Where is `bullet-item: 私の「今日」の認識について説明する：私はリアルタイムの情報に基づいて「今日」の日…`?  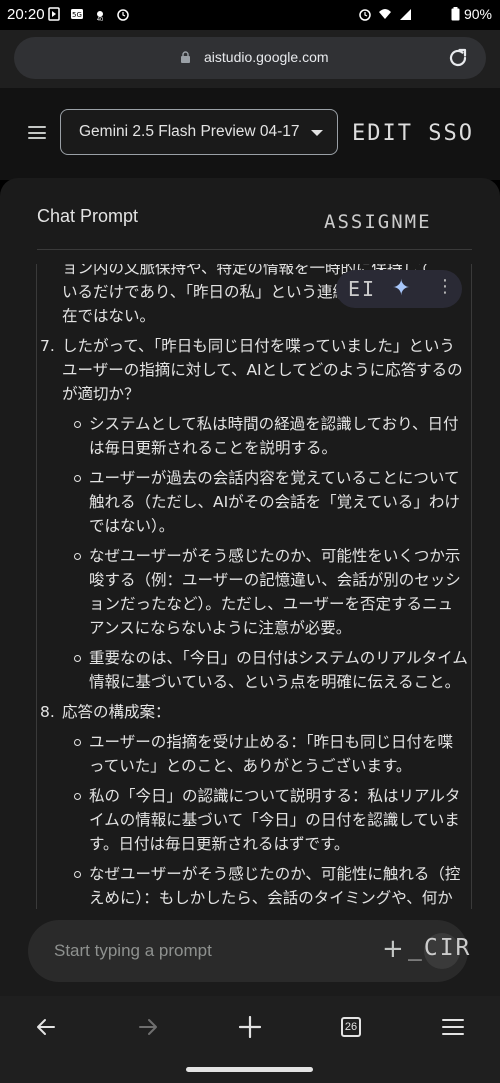
bullet-item: 私の「今日」の認識について説明する：私はリアルタイムの情報に基づいて「今日」の日… is located at coordinates (254, 820).